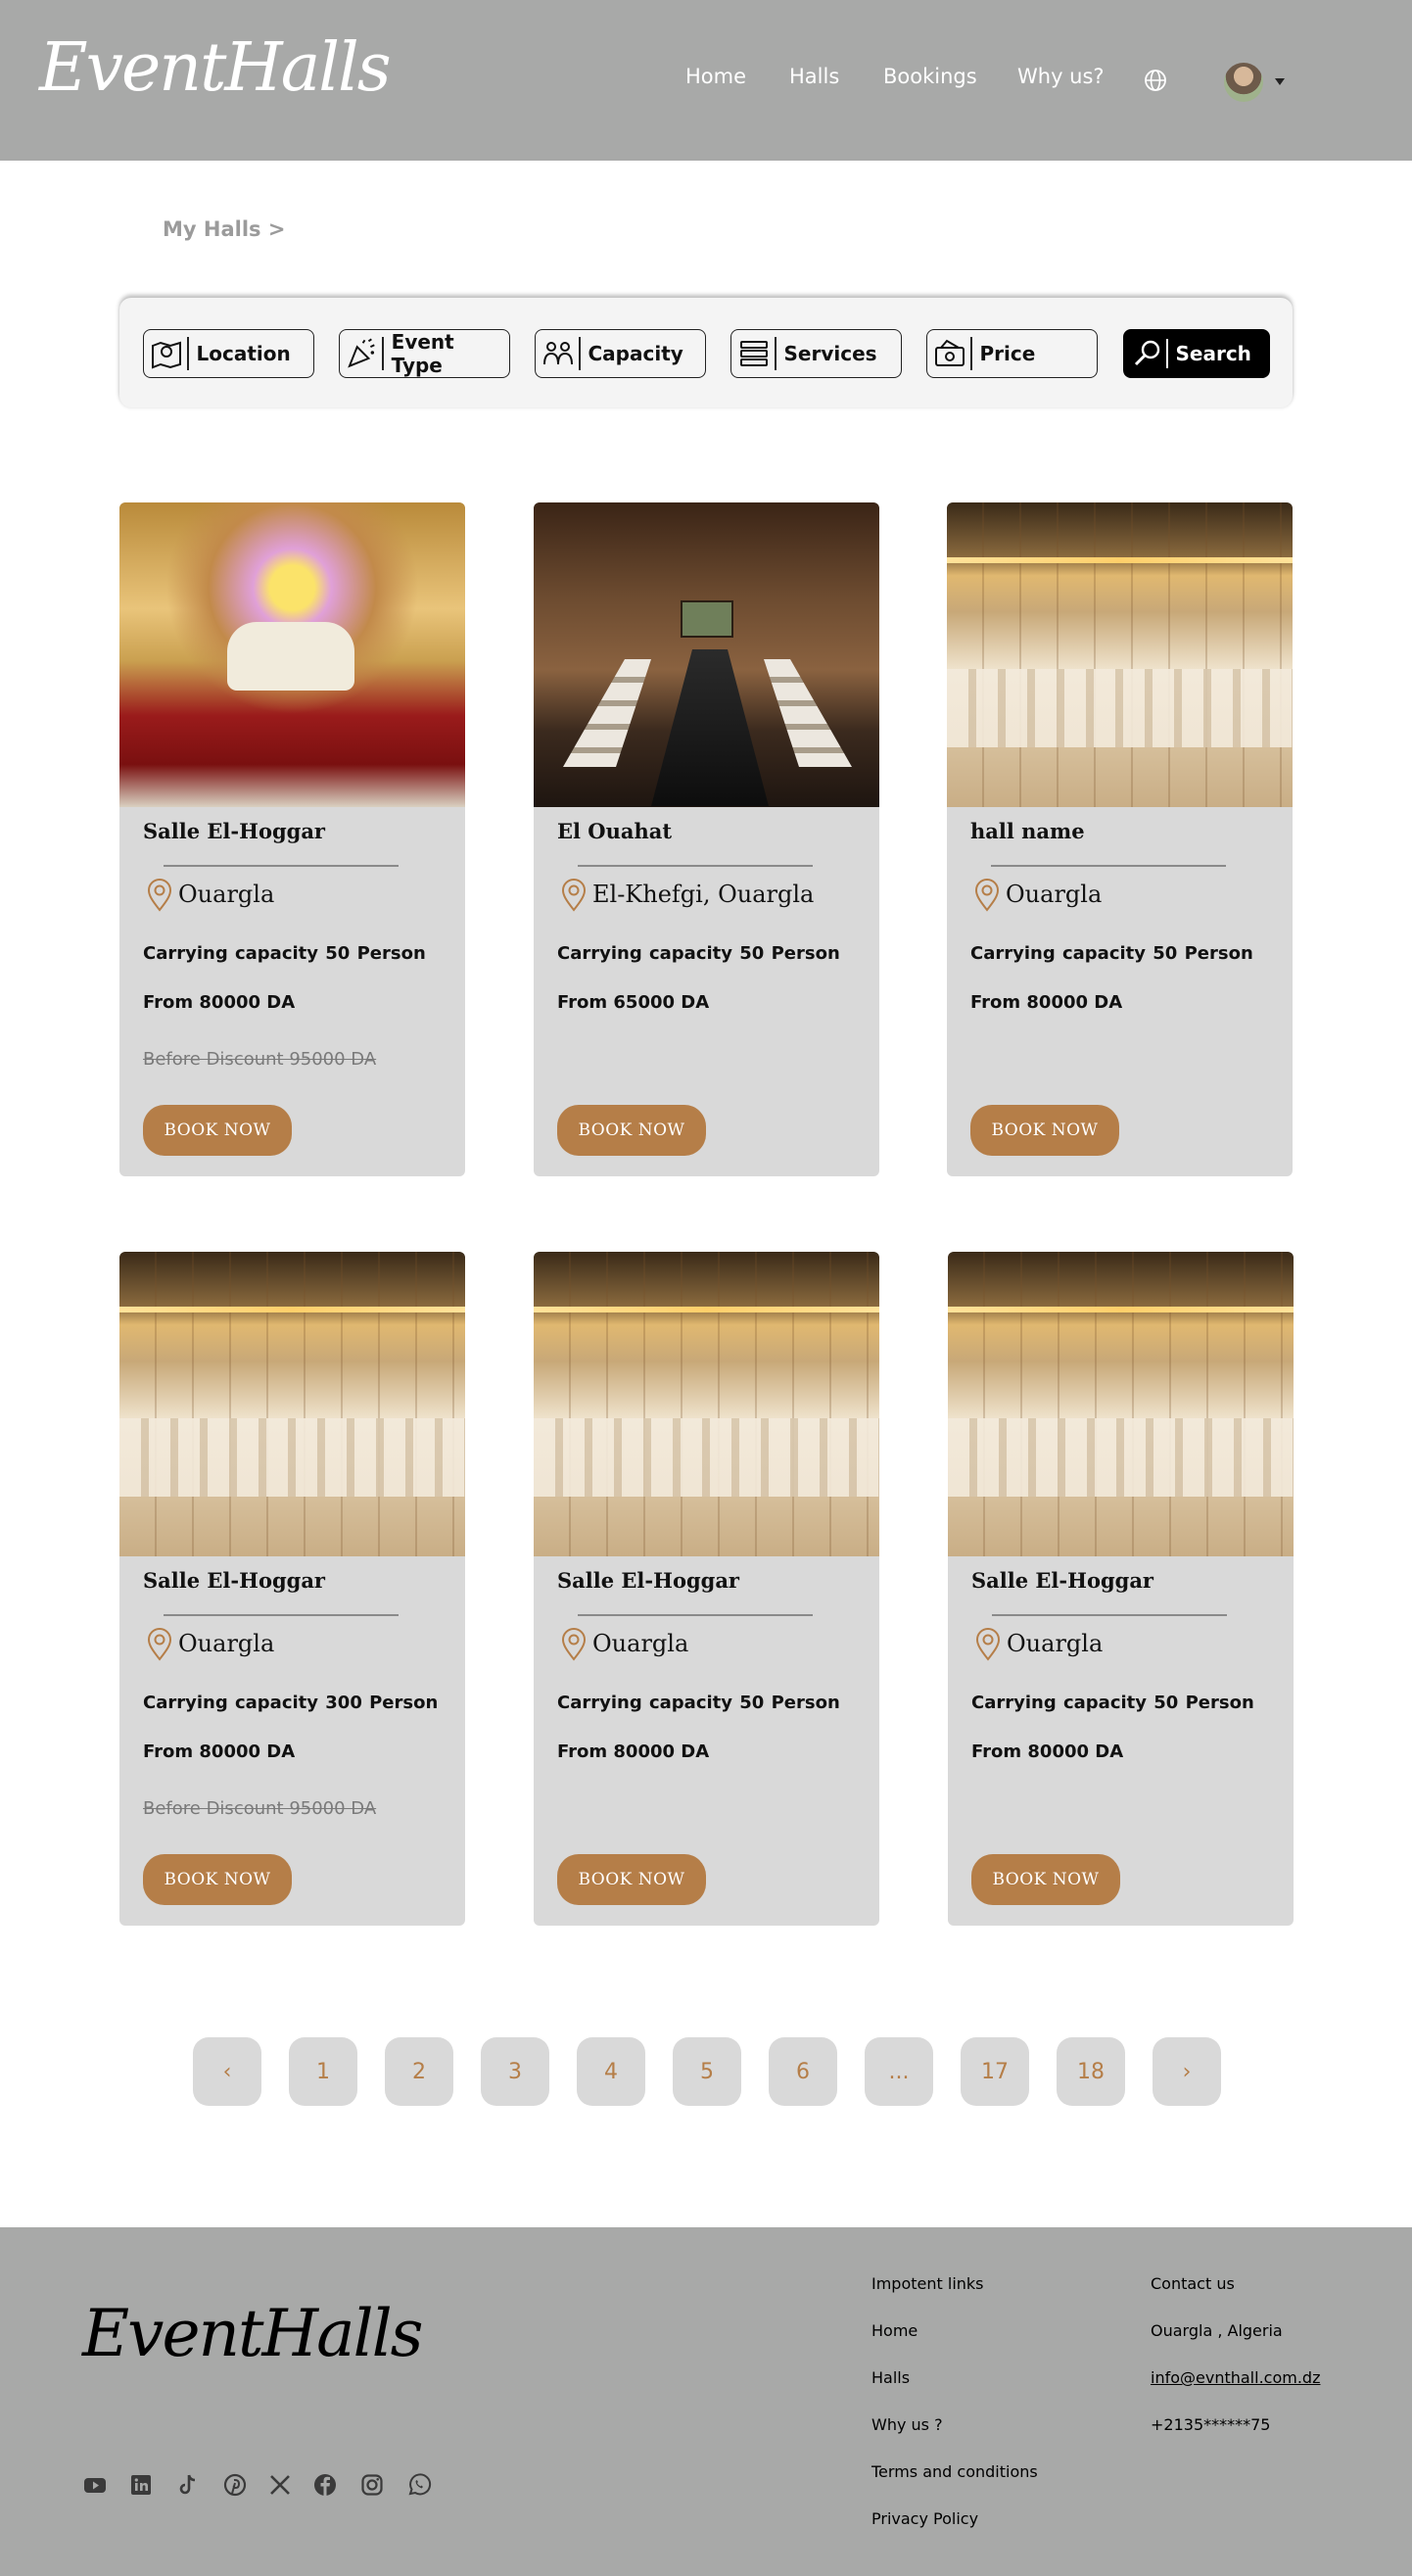 The image size is (1412, 2576). Describe the element at coordinates (995, 2071) in the screenshot. I see `pagination-page-17: 17` at that location.